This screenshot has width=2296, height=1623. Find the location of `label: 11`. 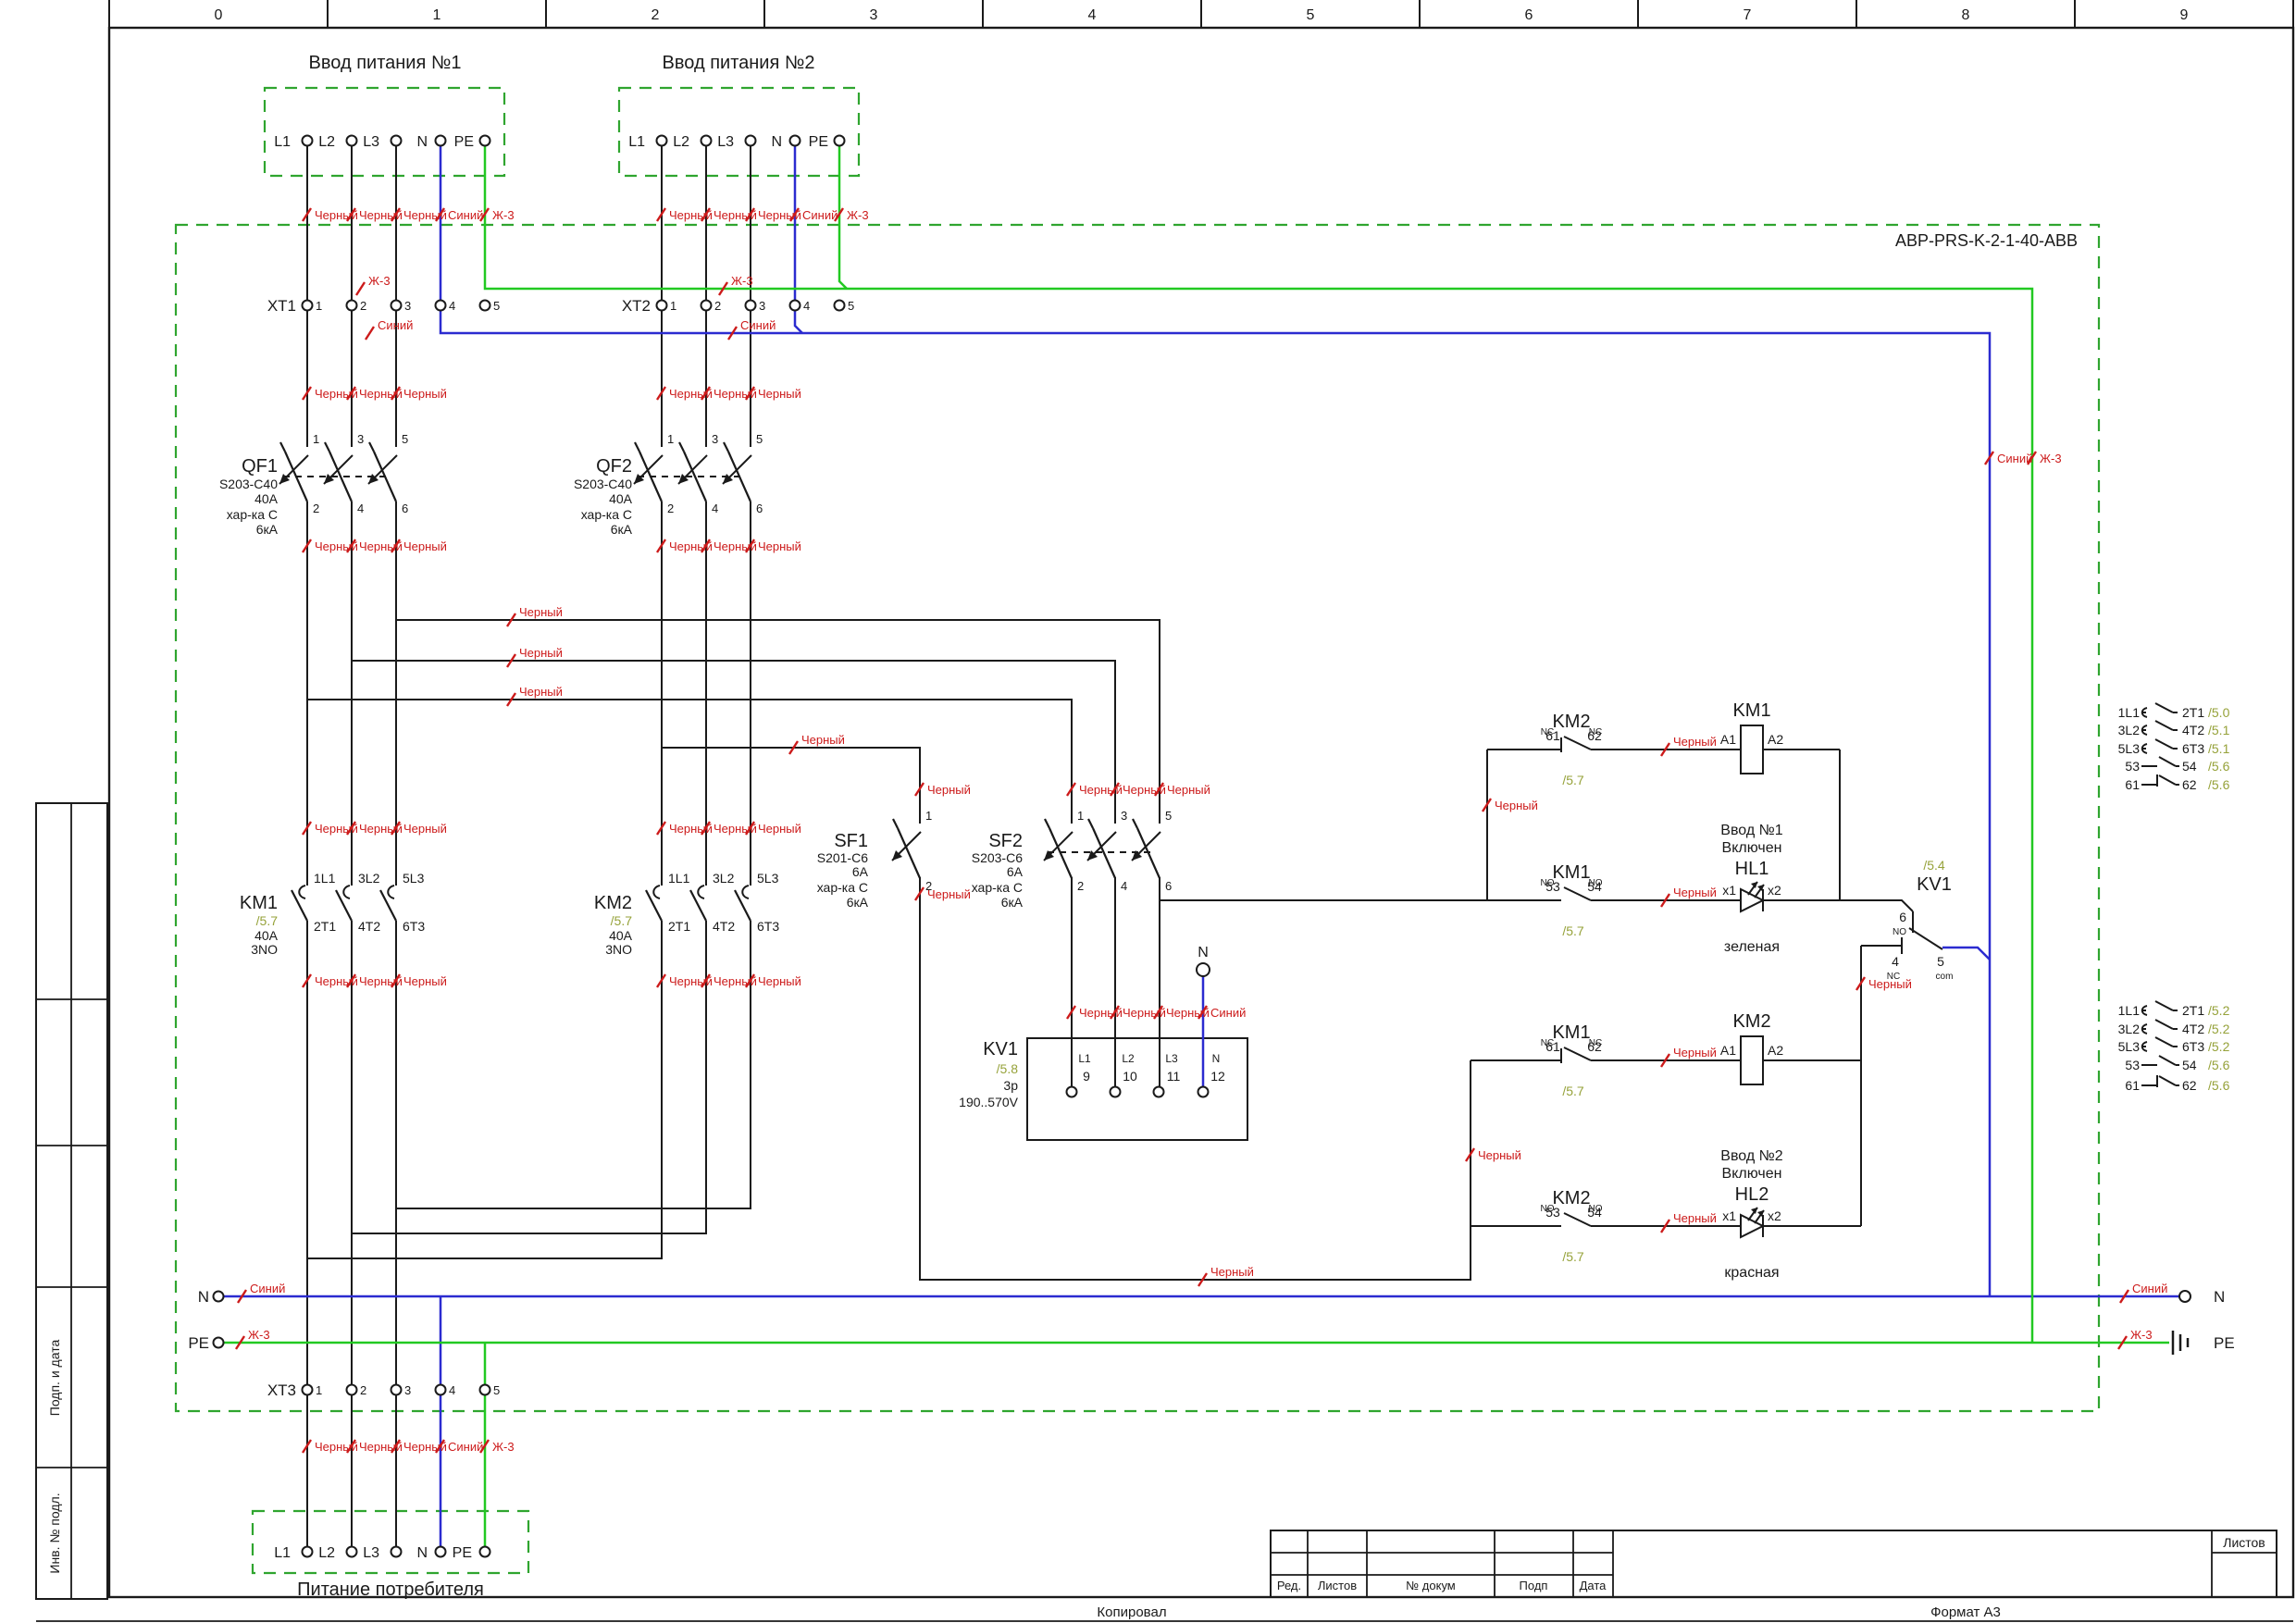

label: 11 is located at coordinates (1174, 1076).